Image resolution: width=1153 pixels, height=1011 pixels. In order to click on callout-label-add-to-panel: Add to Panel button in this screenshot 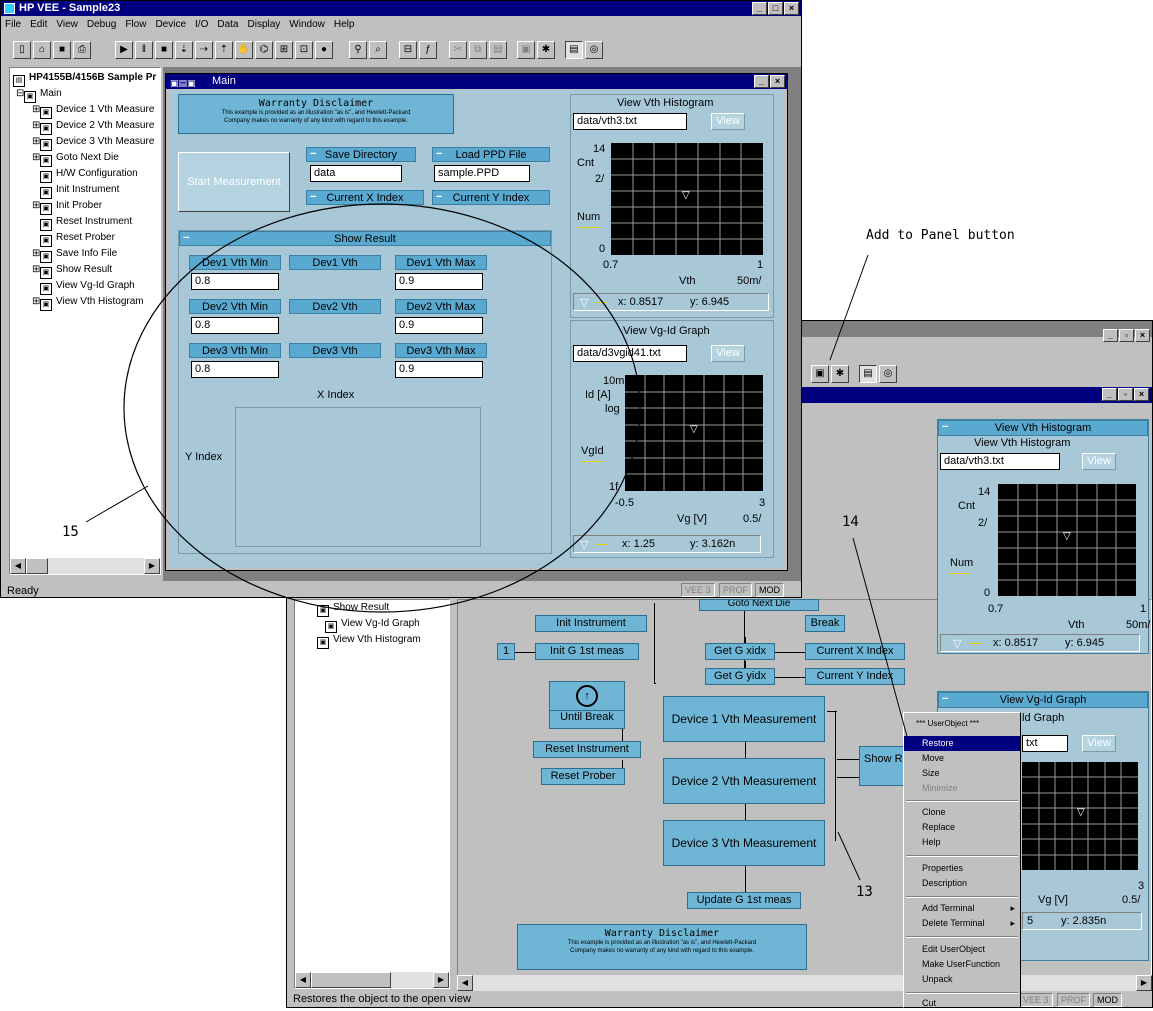, I will do `click(940, 235)`.